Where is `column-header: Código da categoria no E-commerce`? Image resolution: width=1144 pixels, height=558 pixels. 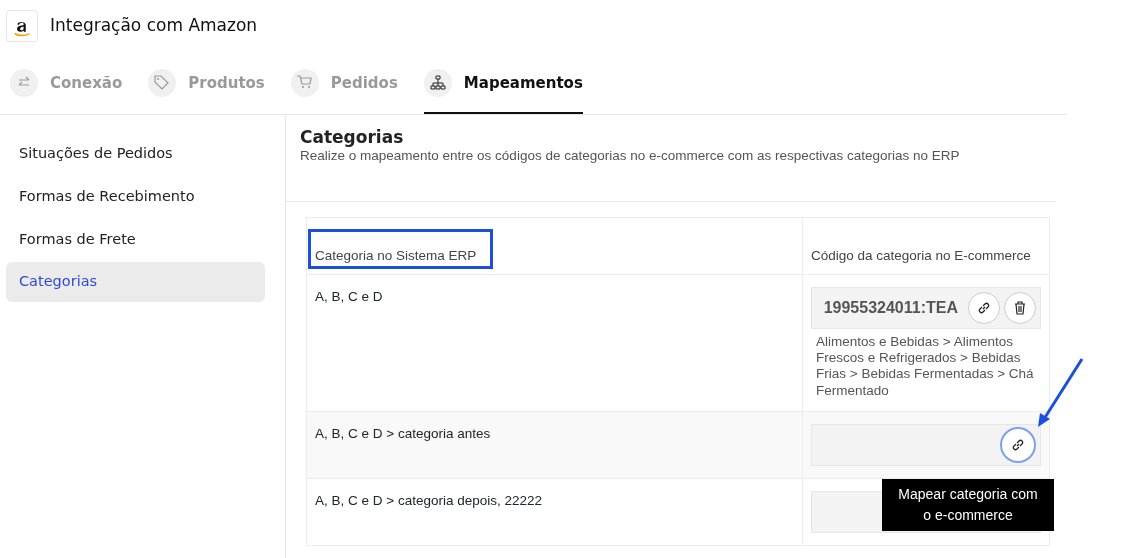 column-header: Código da categoria no E-commerce is located at coordinates (921, 255).